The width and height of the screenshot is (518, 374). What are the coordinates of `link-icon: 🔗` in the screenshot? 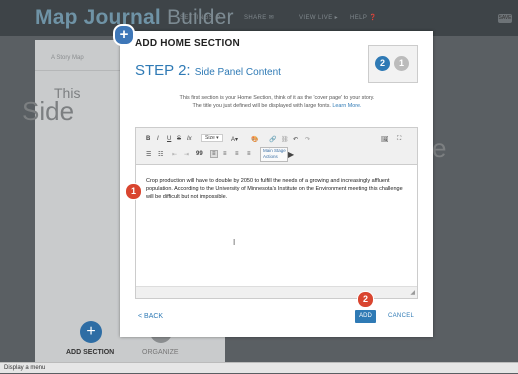 It's located at (272, 139).